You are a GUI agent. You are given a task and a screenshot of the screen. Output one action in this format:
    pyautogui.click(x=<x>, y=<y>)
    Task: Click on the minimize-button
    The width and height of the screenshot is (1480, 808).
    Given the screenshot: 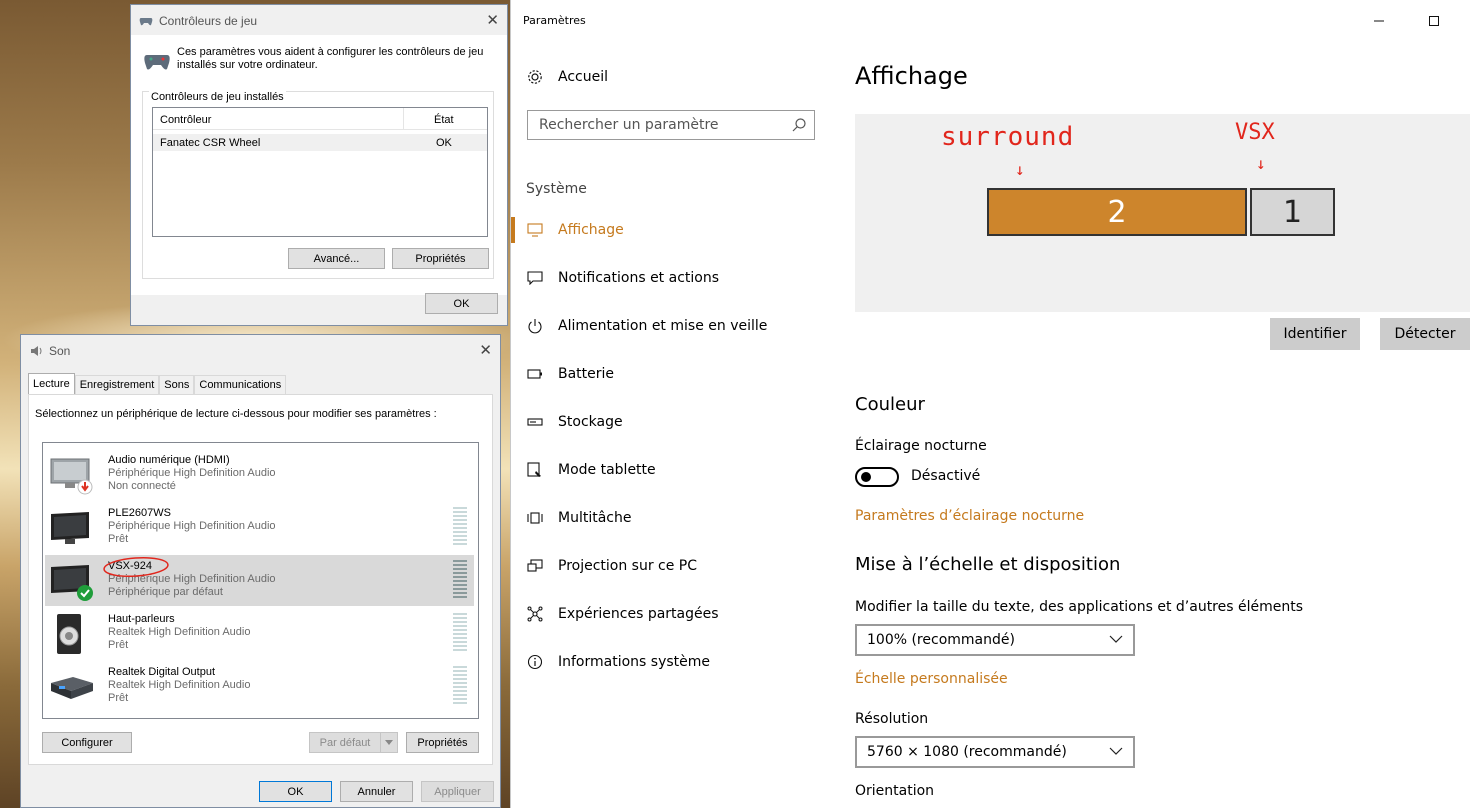 What is the action you would take?
    pyautogui.click(x=1379, y=21)
    